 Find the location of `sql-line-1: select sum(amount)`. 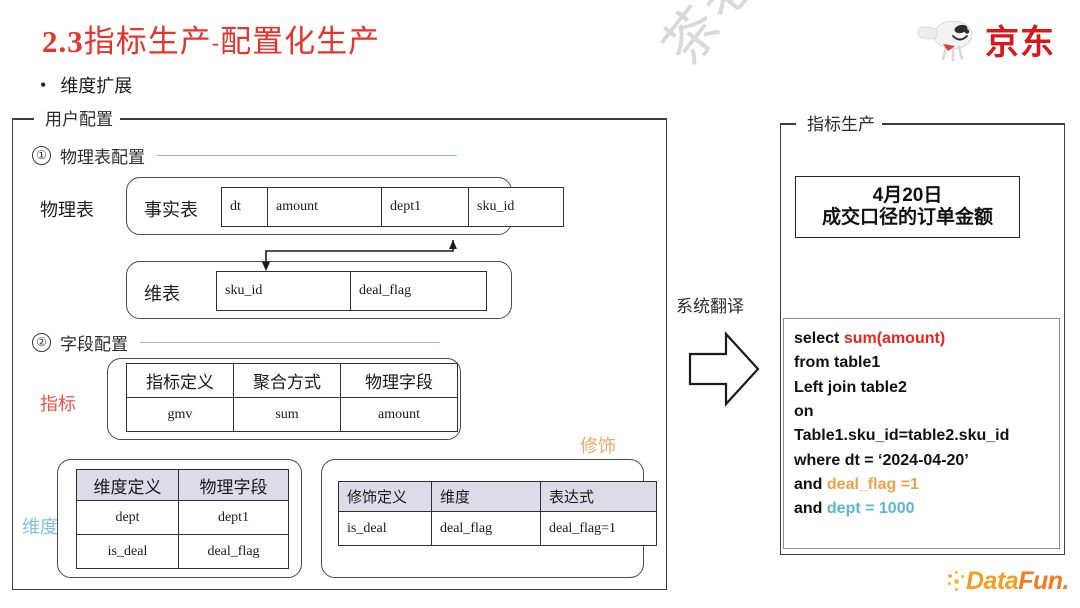

sql-line-1: select sum(amount) is located at coordinates (926, 339).